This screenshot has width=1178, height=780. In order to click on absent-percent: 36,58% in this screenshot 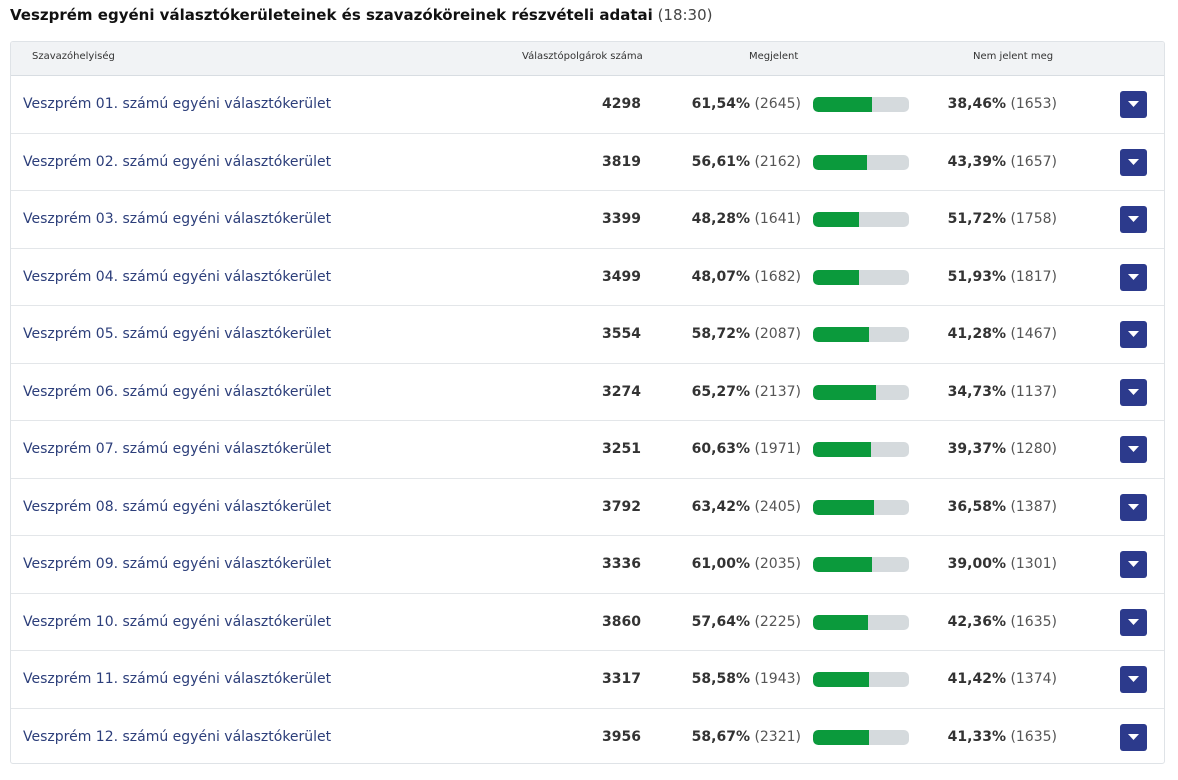, I will do `click(976, 506)`.